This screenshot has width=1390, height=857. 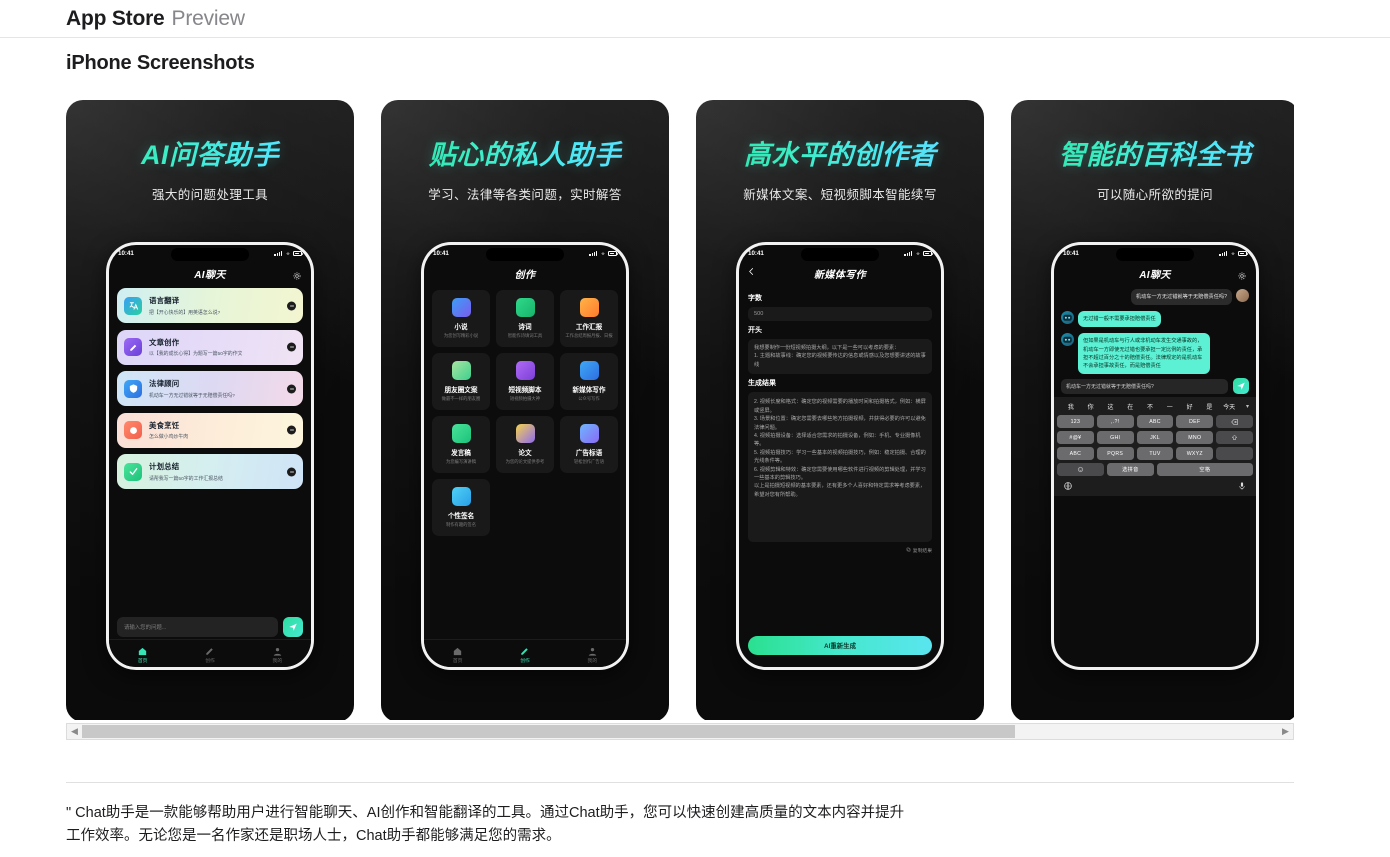 What do you see at coordinates (196, 355) in the screenshot?
I see `prompt-card-subtitle: 以【我的成长心得】为题写一篇50字的作文` at bounding box center [196, 355].